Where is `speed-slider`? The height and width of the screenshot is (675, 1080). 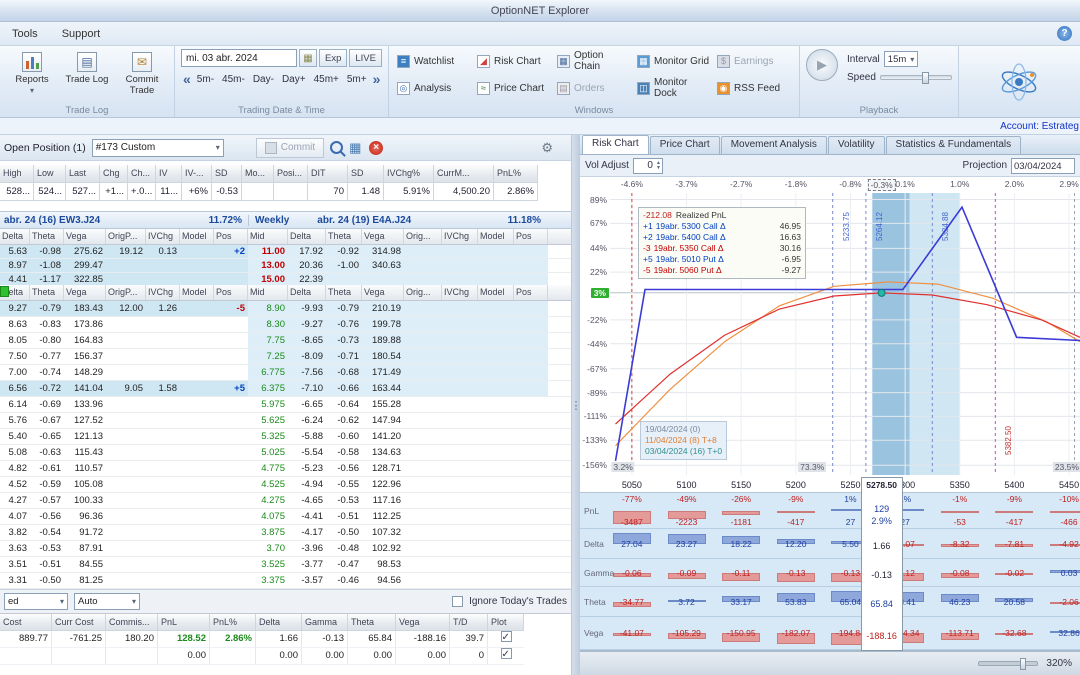
speed-slider is located at coordinates (915, 78).